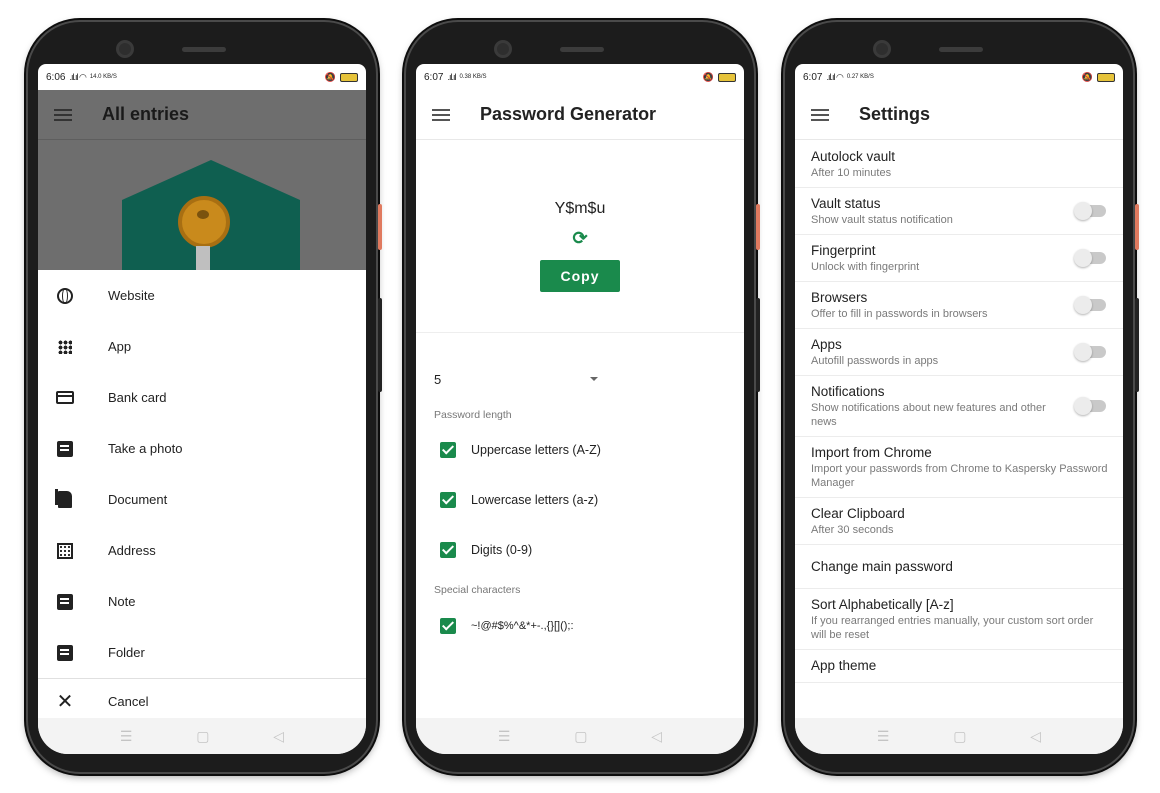 Image resolution: width=1160 pixels, height=793 pixels. I want to click on top-app-bar: Settings, so click(959, 115).